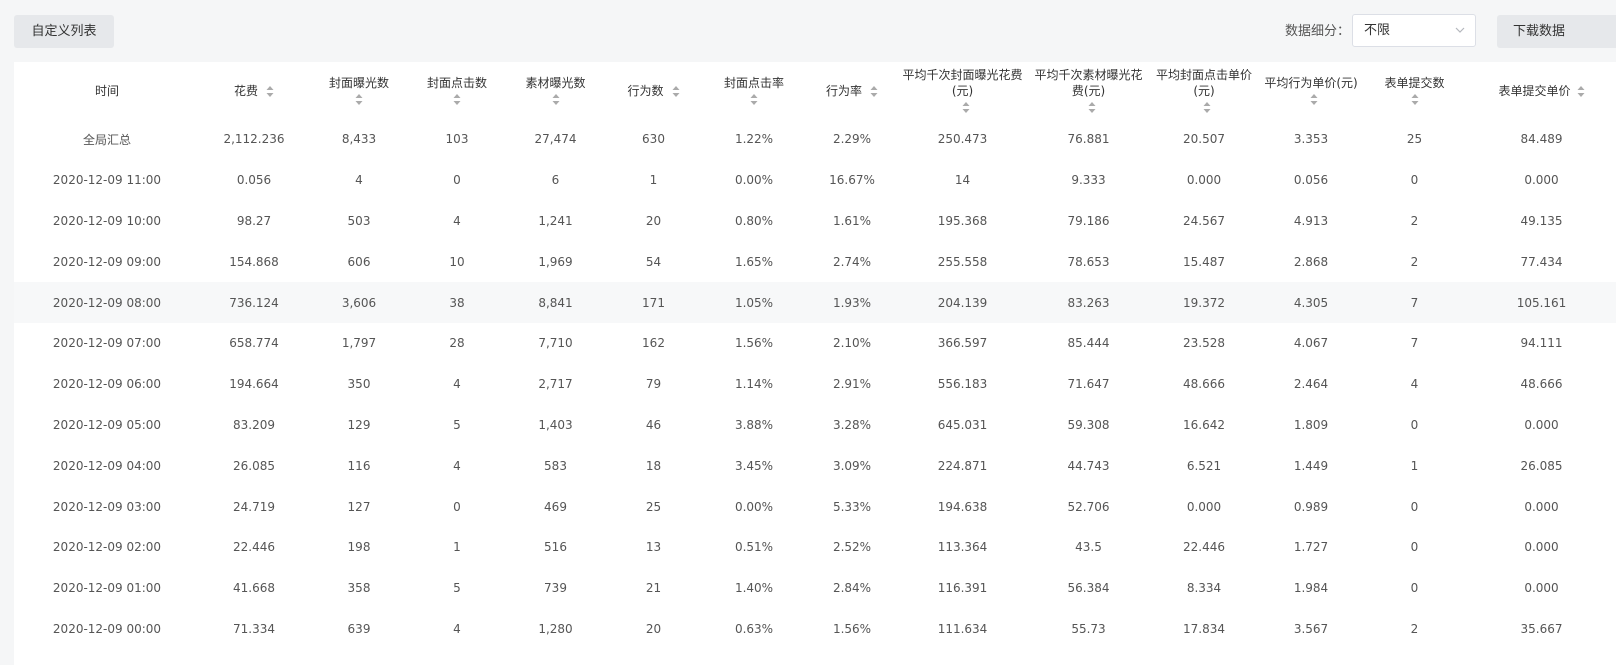 The height and width of the screenshot is (665, 1616). Describe the element at coordinates (359, 384) in the screenshot. I see `cell-cover_impr: 350` at that location.